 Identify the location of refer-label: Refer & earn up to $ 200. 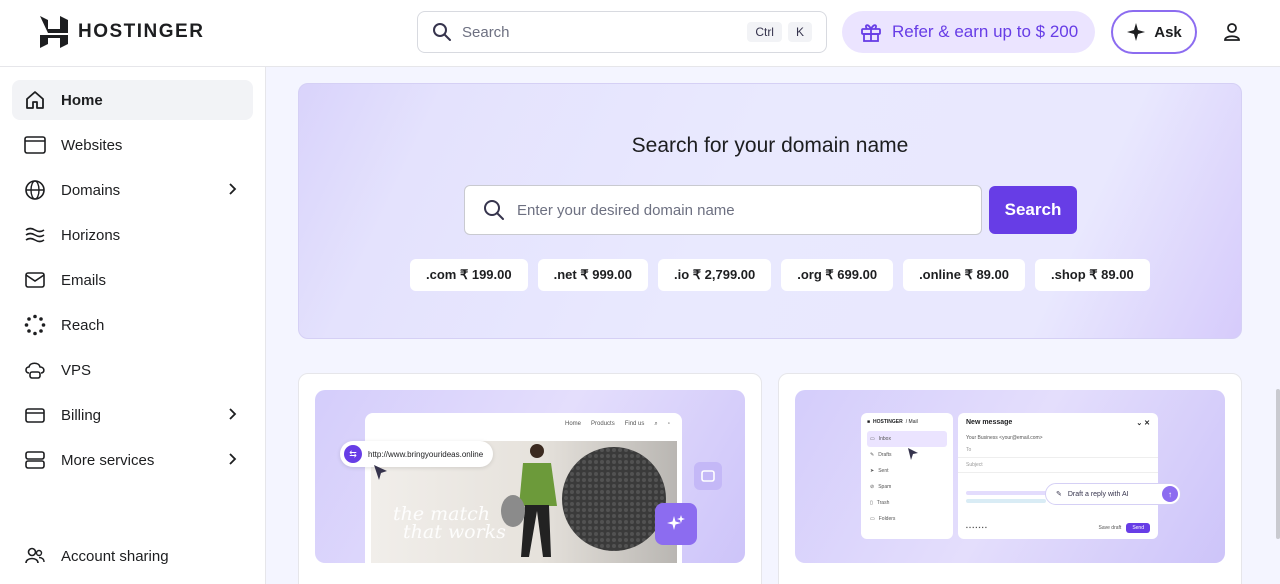
(985, 31).